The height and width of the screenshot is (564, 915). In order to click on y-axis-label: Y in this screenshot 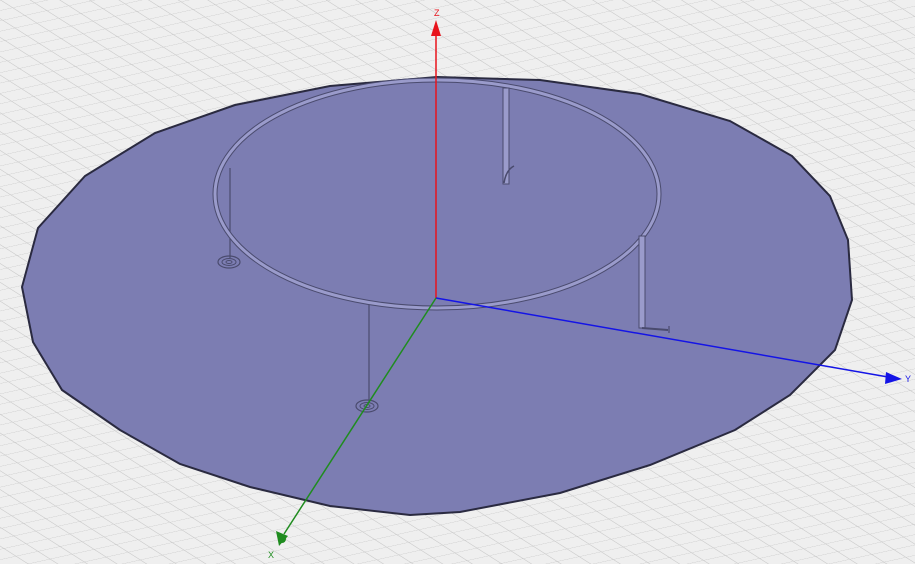, I will do `click(908, 379)`.